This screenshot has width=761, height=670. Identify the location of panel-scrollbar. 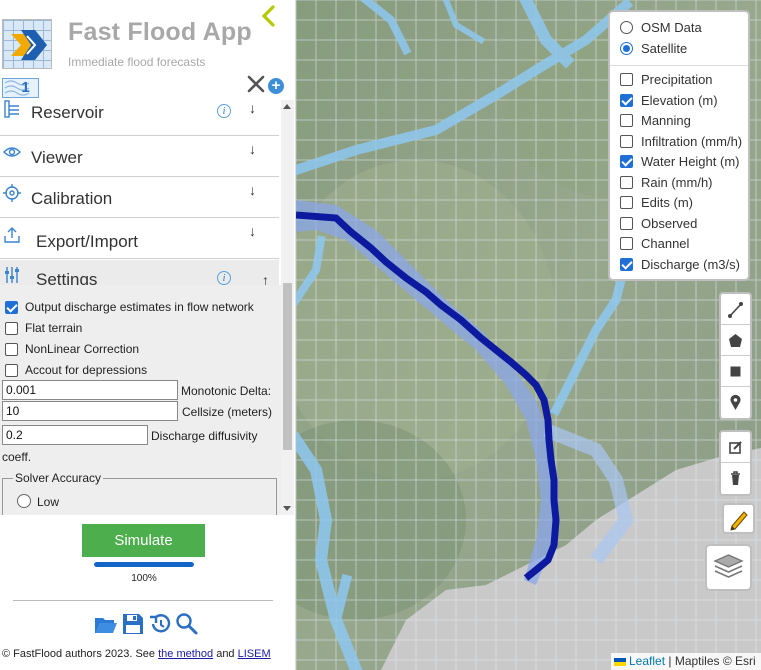
(287, 307).